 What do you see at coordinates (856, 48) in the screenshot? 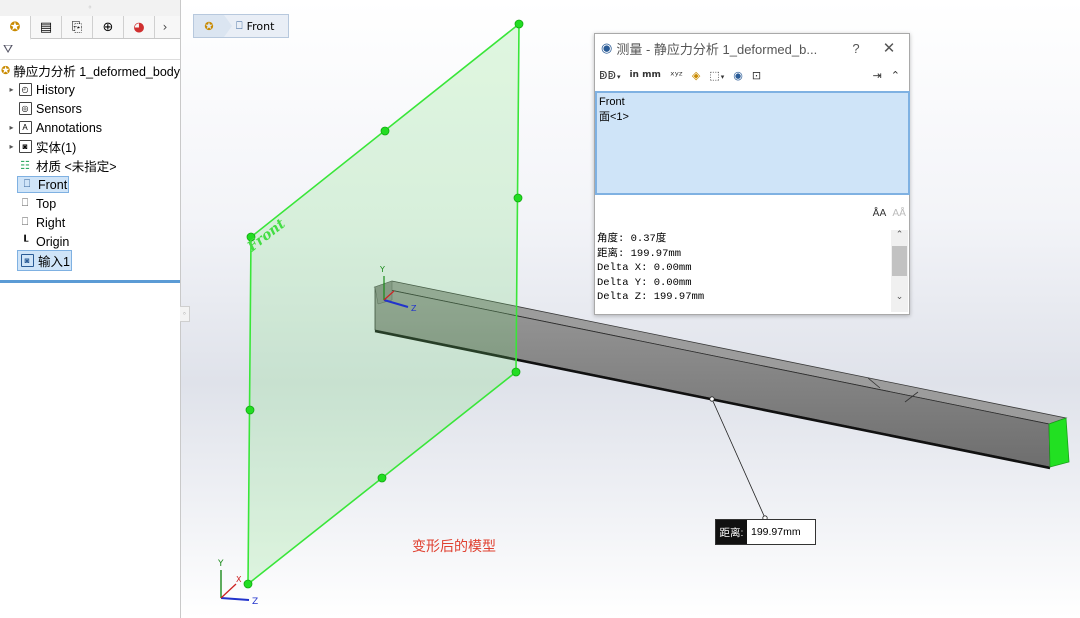
I see `help-button: ?` at bounding box center [856, 48].